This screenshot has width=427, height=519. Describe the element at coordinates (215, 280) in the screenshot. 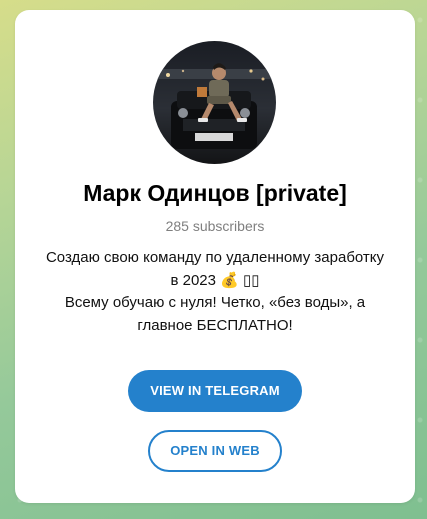

I see `description-line: в 2023 💰 ▯▯` at that location.